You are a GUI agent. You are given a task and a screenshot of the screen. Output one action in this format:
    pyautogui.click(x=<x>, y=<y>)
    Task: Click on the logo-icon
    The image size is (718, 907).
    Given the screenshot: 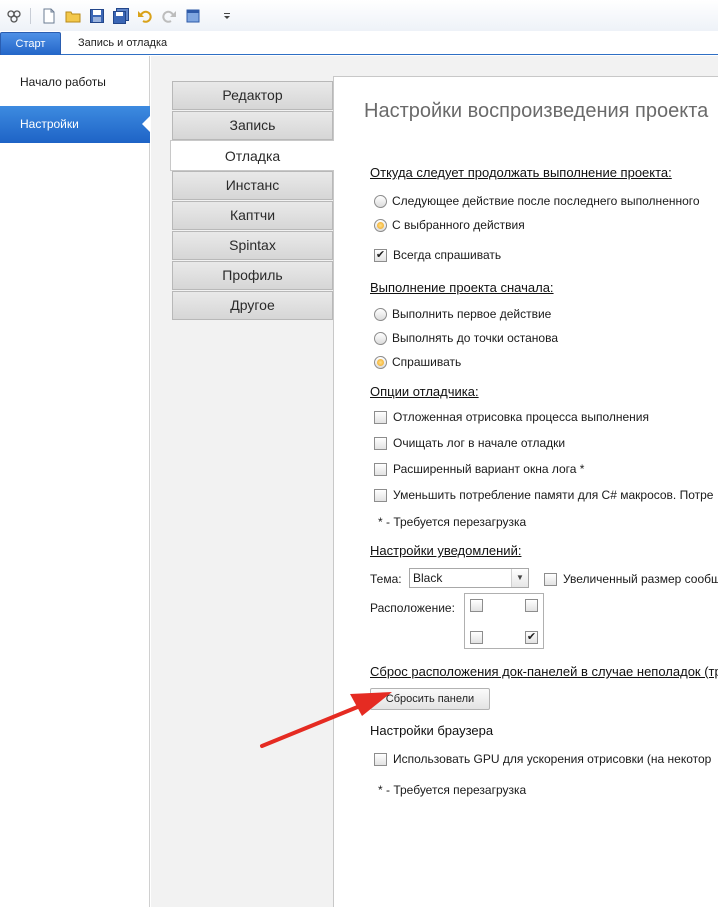 What is the action you would take?
    pyautogui.click(x=14, y=16)
    